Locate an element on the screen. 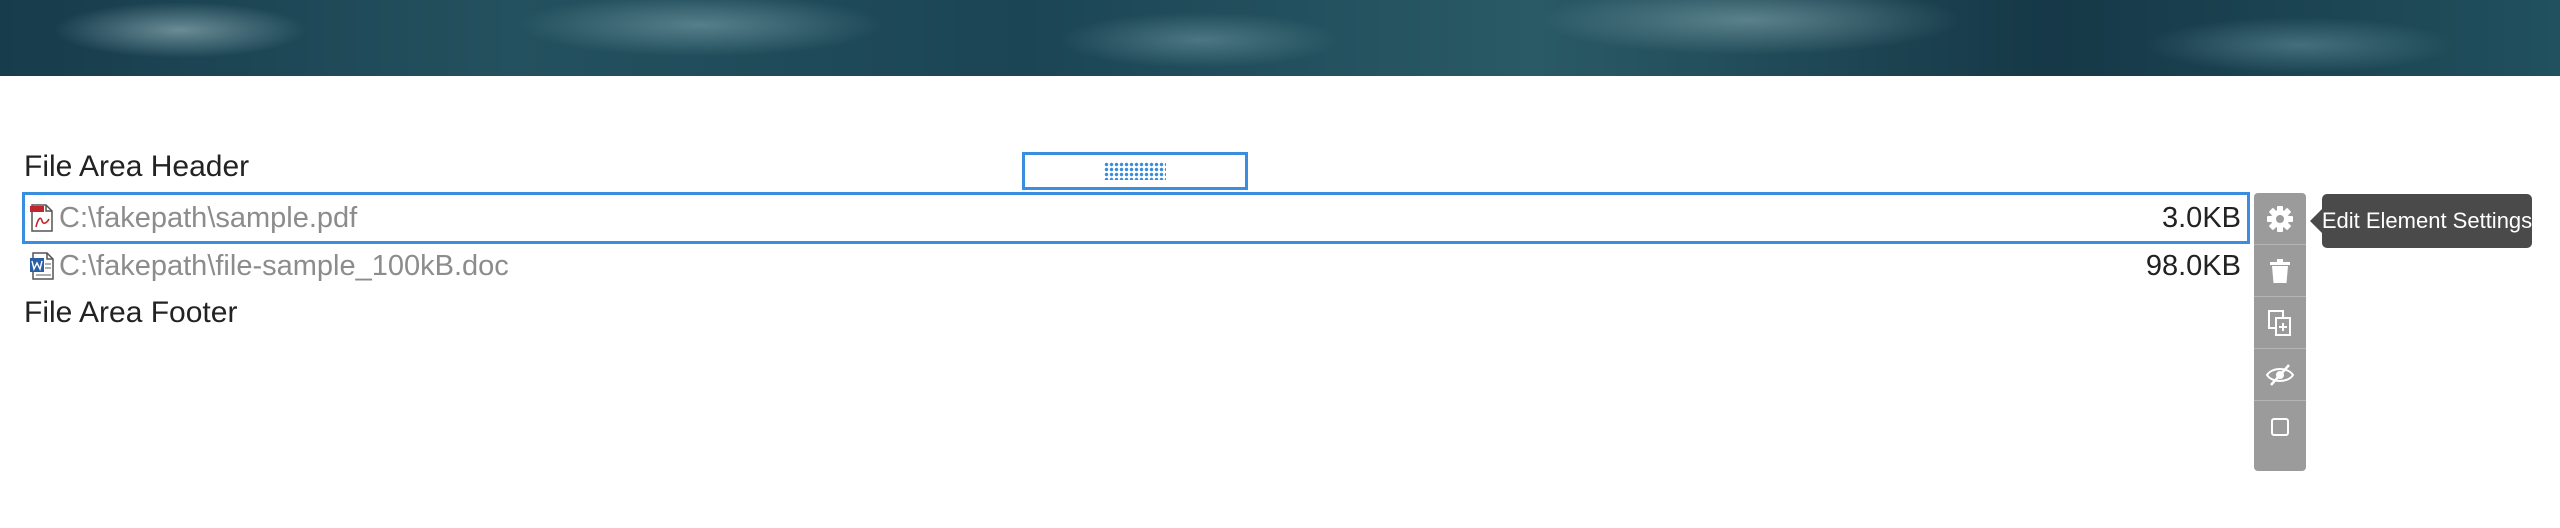  delete-button is located at coordinates (2280, 271).